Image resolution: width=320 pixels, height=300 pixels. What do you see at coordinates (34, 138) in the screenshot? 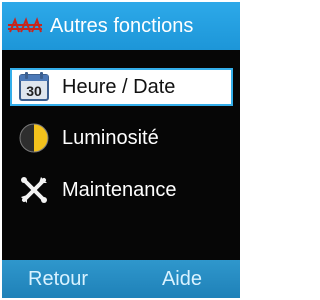
I see `brightness-icon` at bounding box center [34, 138].